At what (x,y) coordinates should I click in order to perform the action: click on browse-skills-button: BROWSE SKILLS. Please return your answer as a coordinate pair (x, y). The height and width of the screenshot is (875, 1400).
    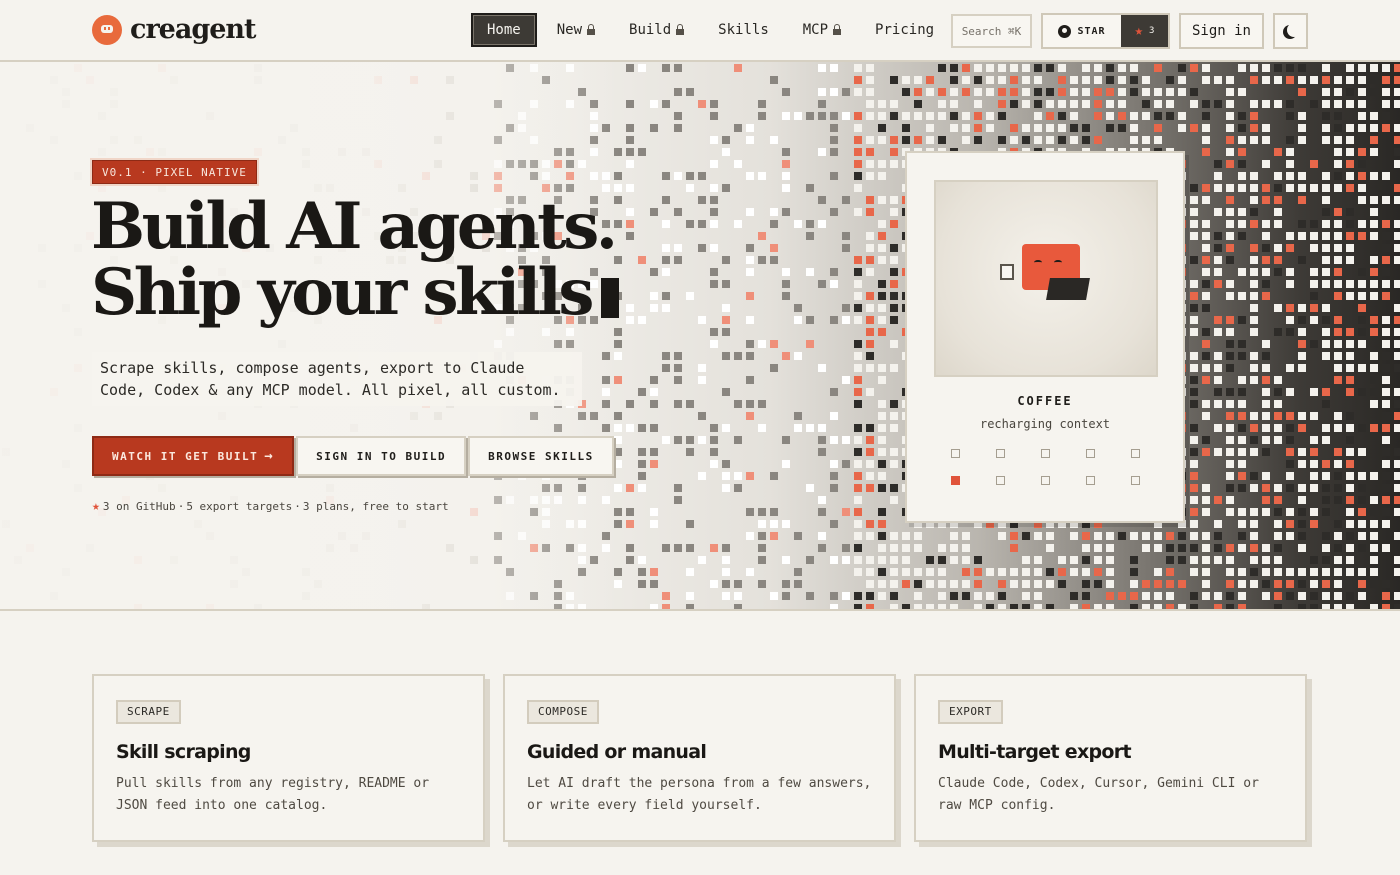
    Looking at the image, I should click on (541, 456).